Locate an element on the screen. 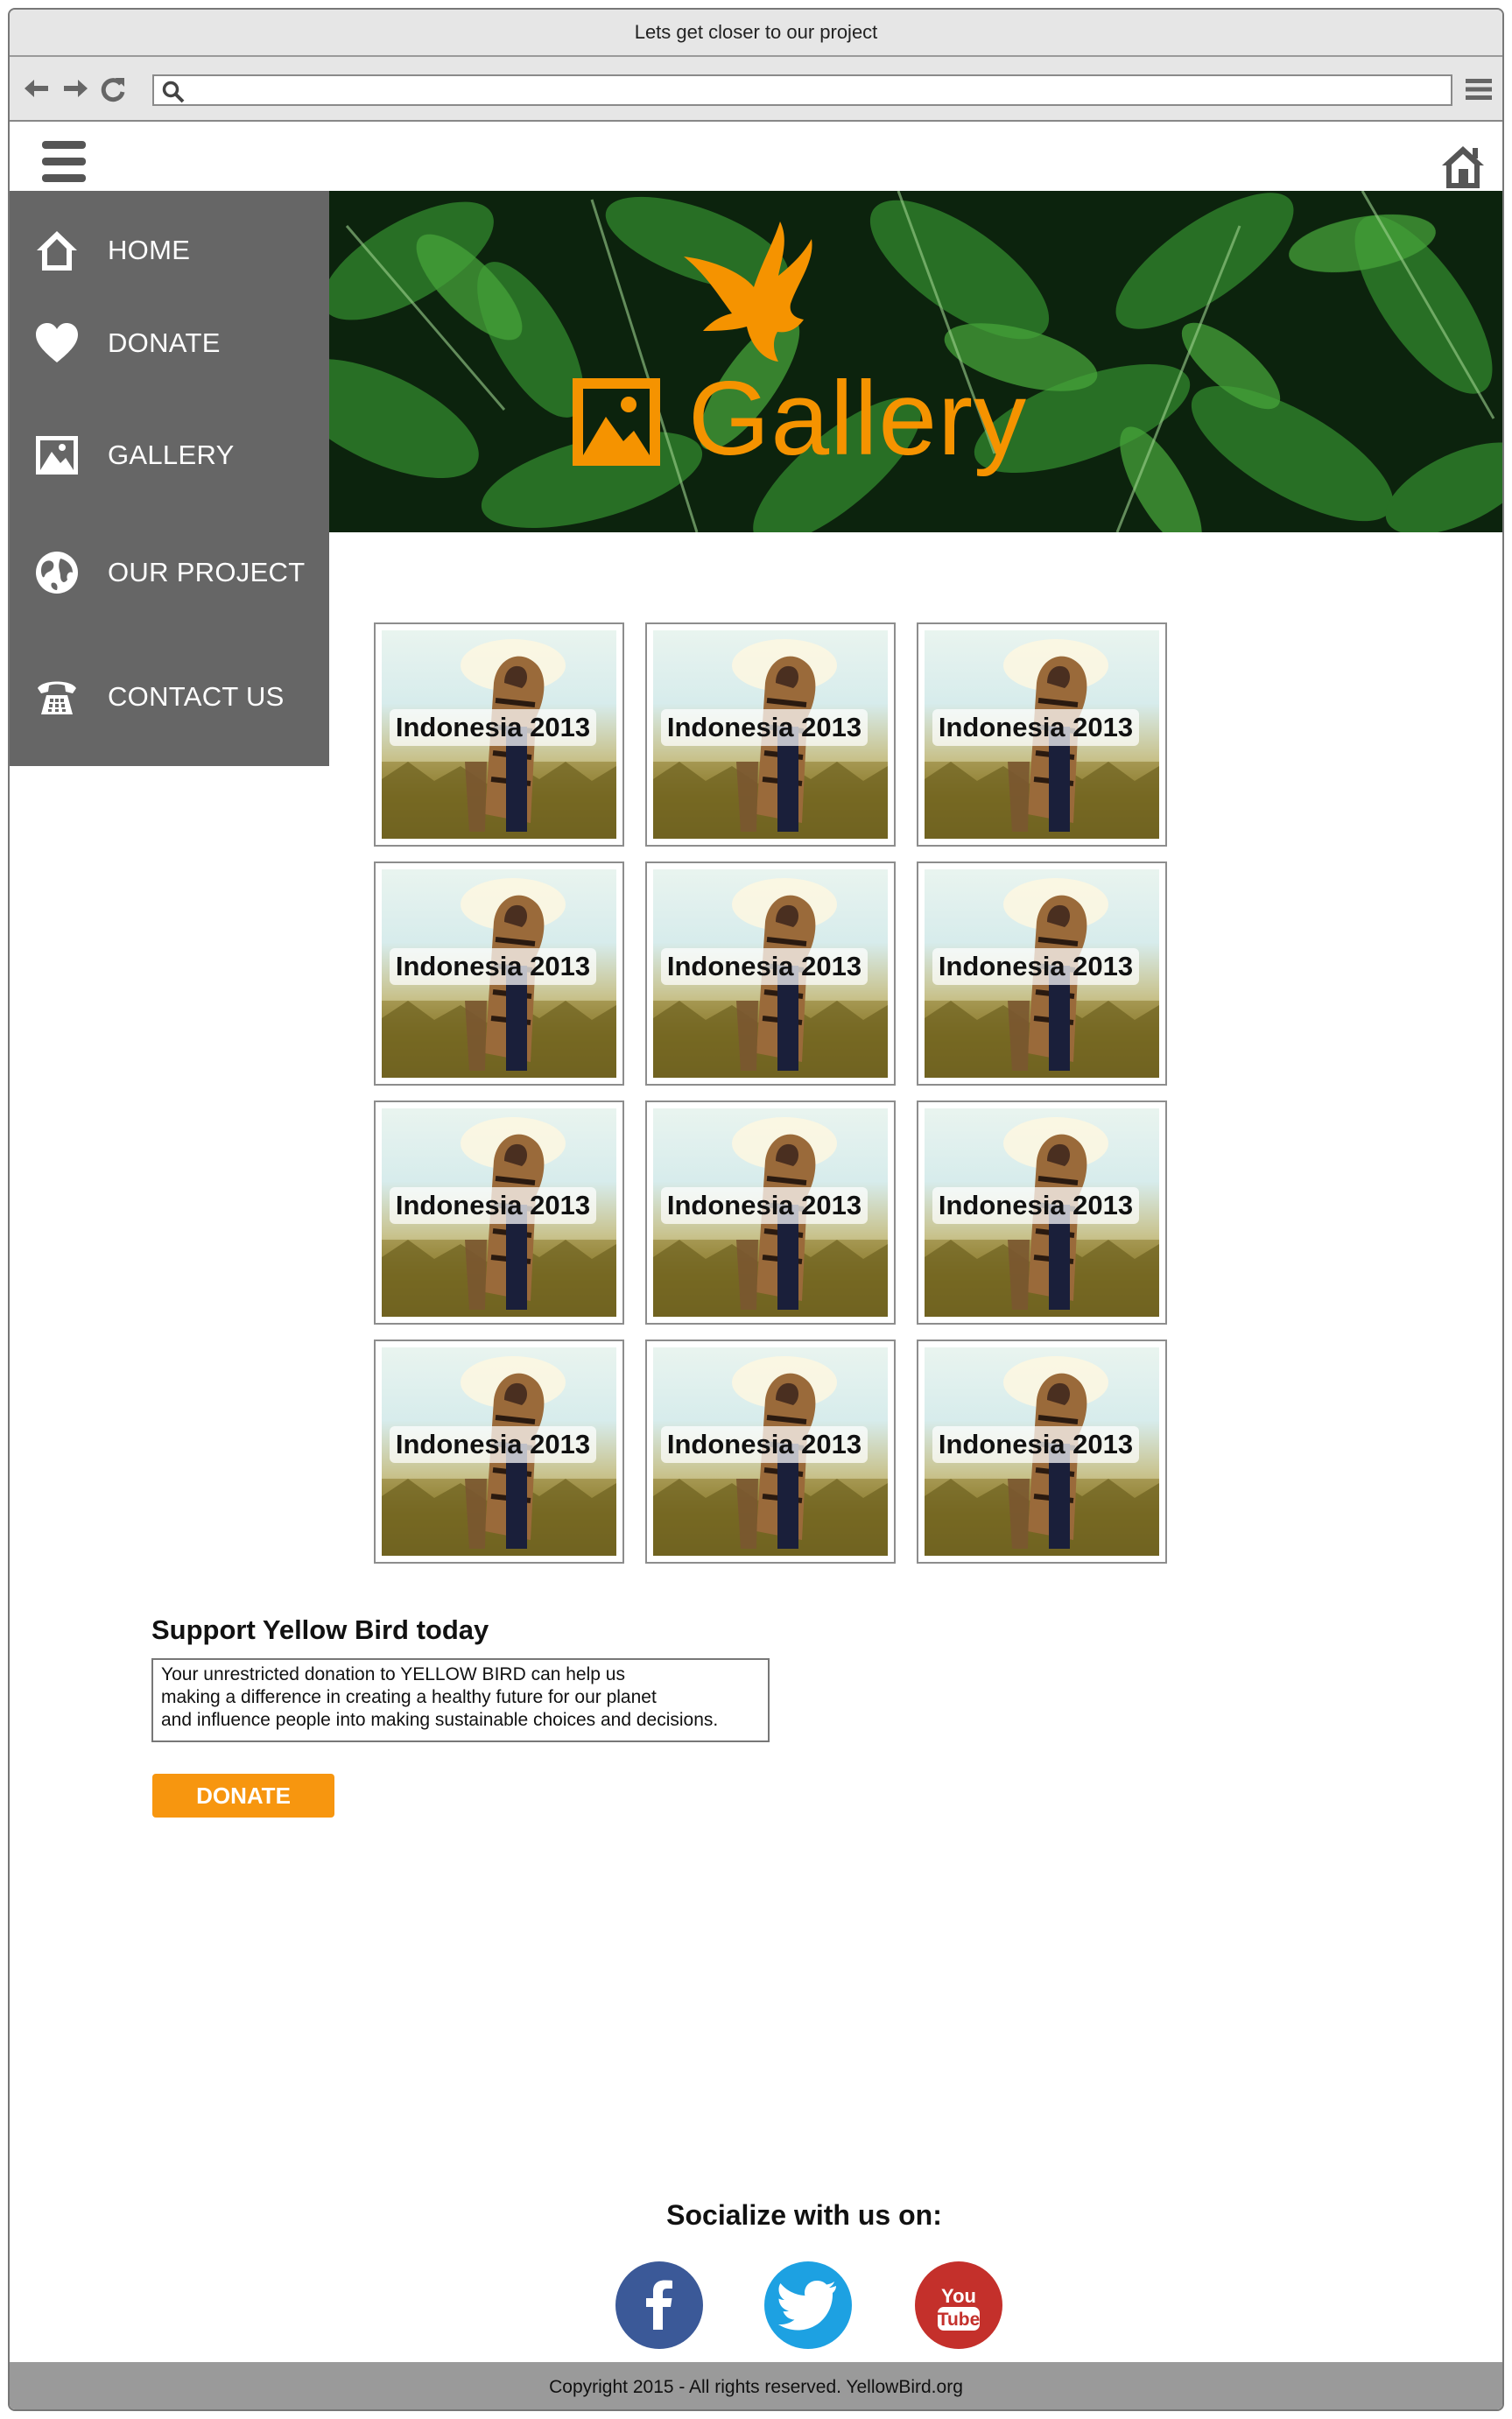 The image size is (1512, 2419). youtube-icon: You Tube is located at coordinates (959, 2308).